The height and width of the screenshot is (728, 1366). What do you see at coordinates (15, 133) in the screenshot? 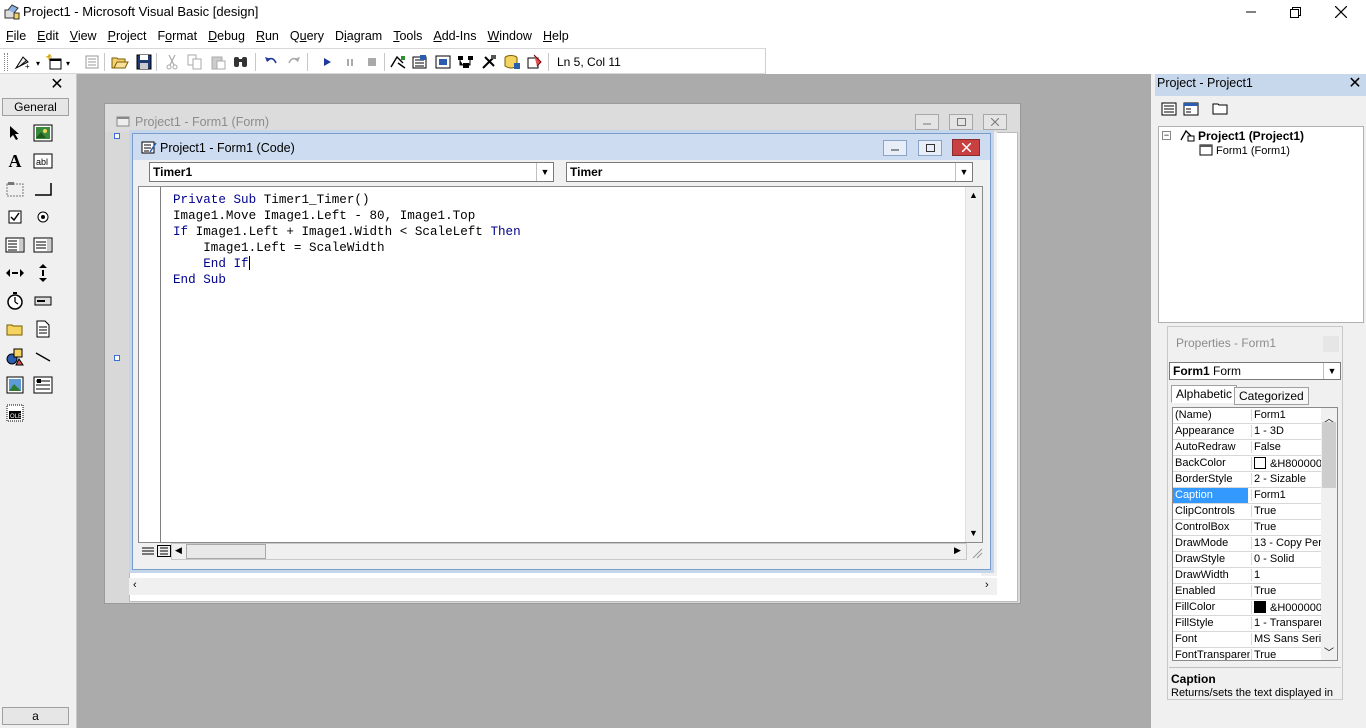
I see `pointer-tool-icon` at bounding box center [15, 133].